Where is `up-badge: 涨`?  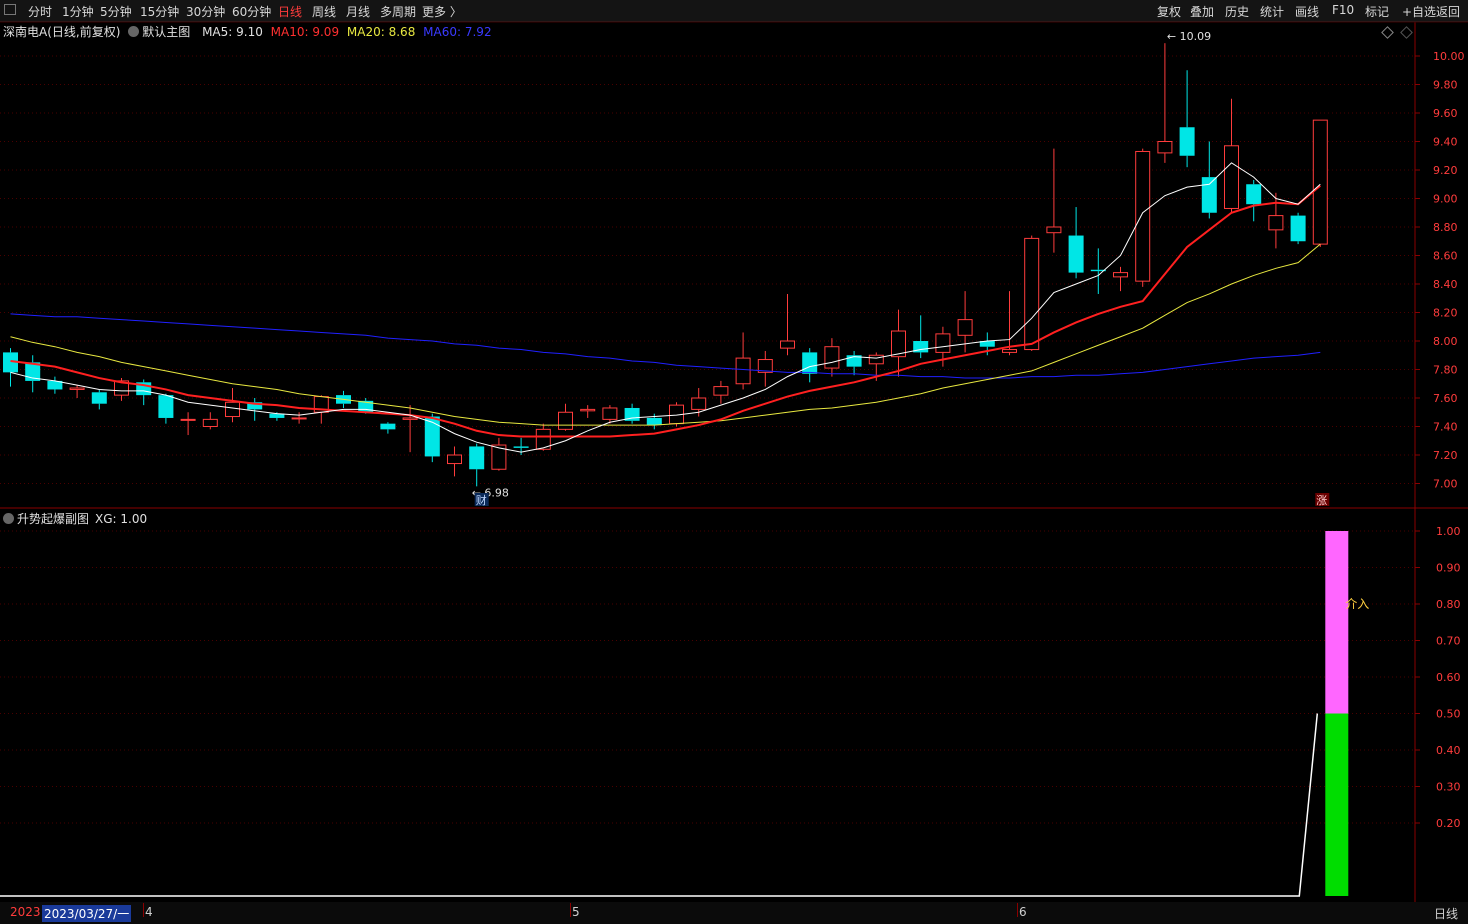 up-badge: 涨 is located at coordinates (1321, 500).